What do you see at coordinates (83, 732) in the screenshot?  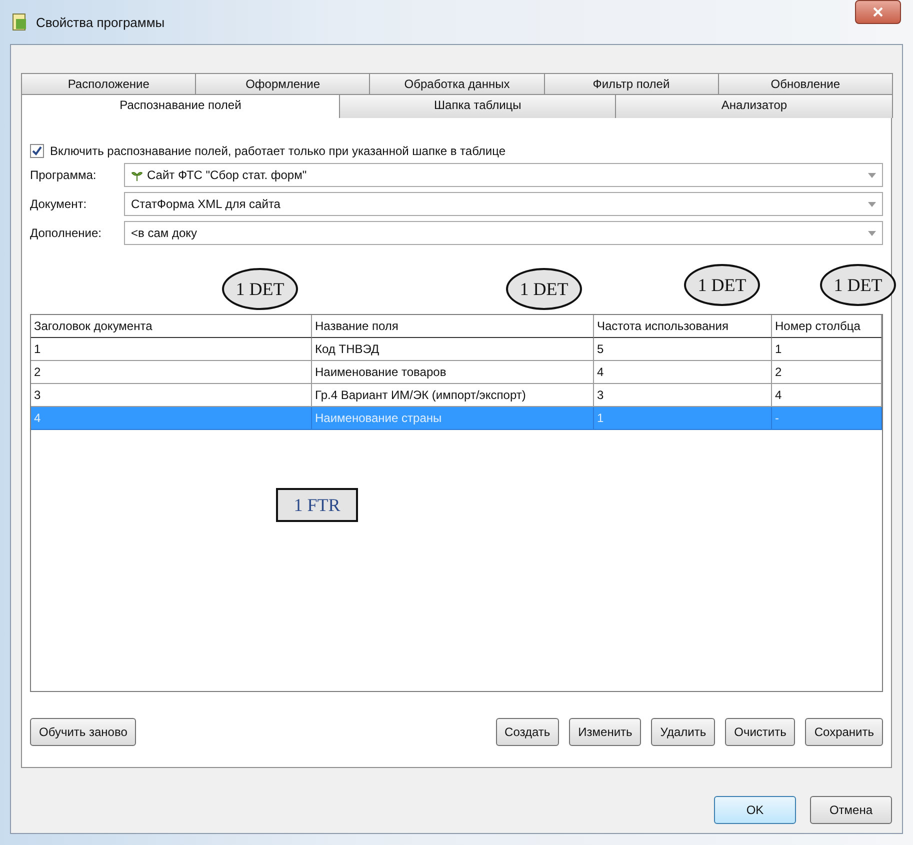 I see `retrain-button: Обучить заново` at bounding box center [83, 732].